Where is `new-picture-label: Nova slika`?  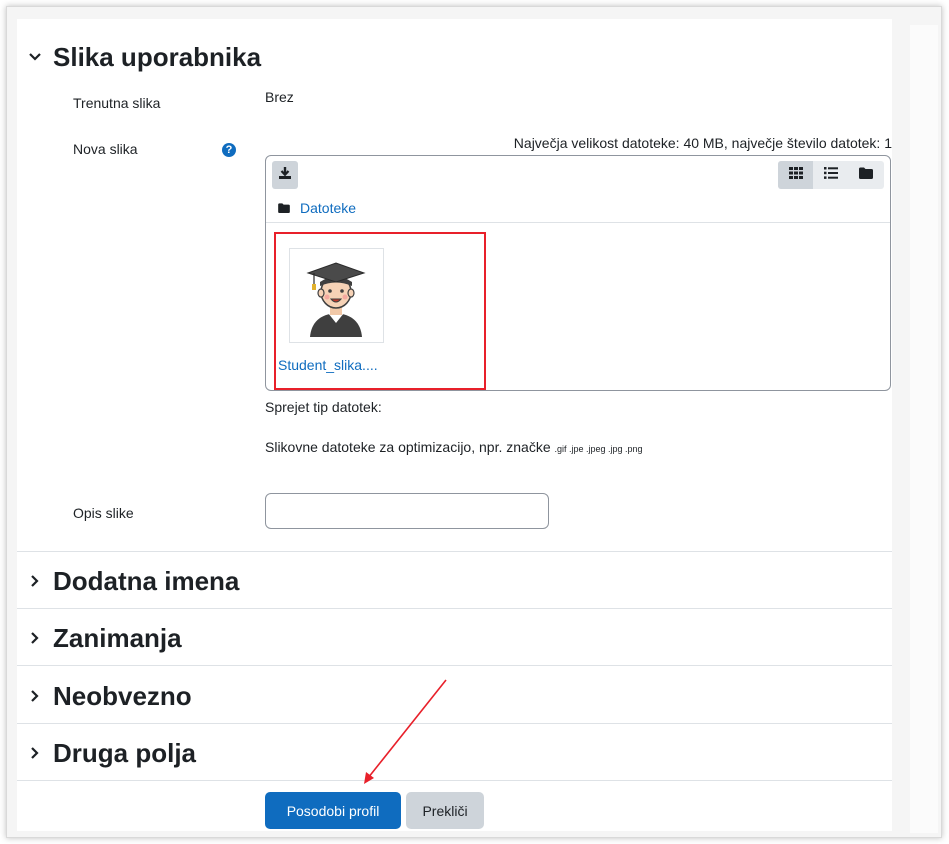 new-picture-label: Nova slika is located at coordinates (105, 149).